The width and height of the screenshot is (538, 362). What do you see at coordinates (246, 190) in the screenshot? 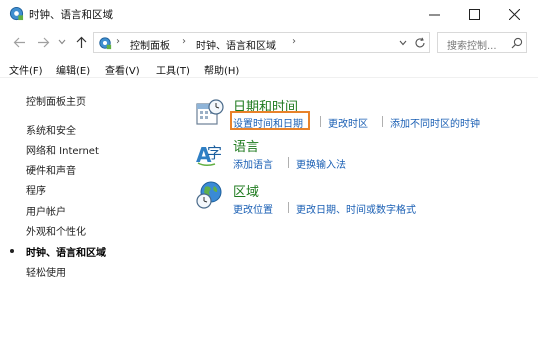
I see `category-title-region: 区域` at bounding box center [246, 190].